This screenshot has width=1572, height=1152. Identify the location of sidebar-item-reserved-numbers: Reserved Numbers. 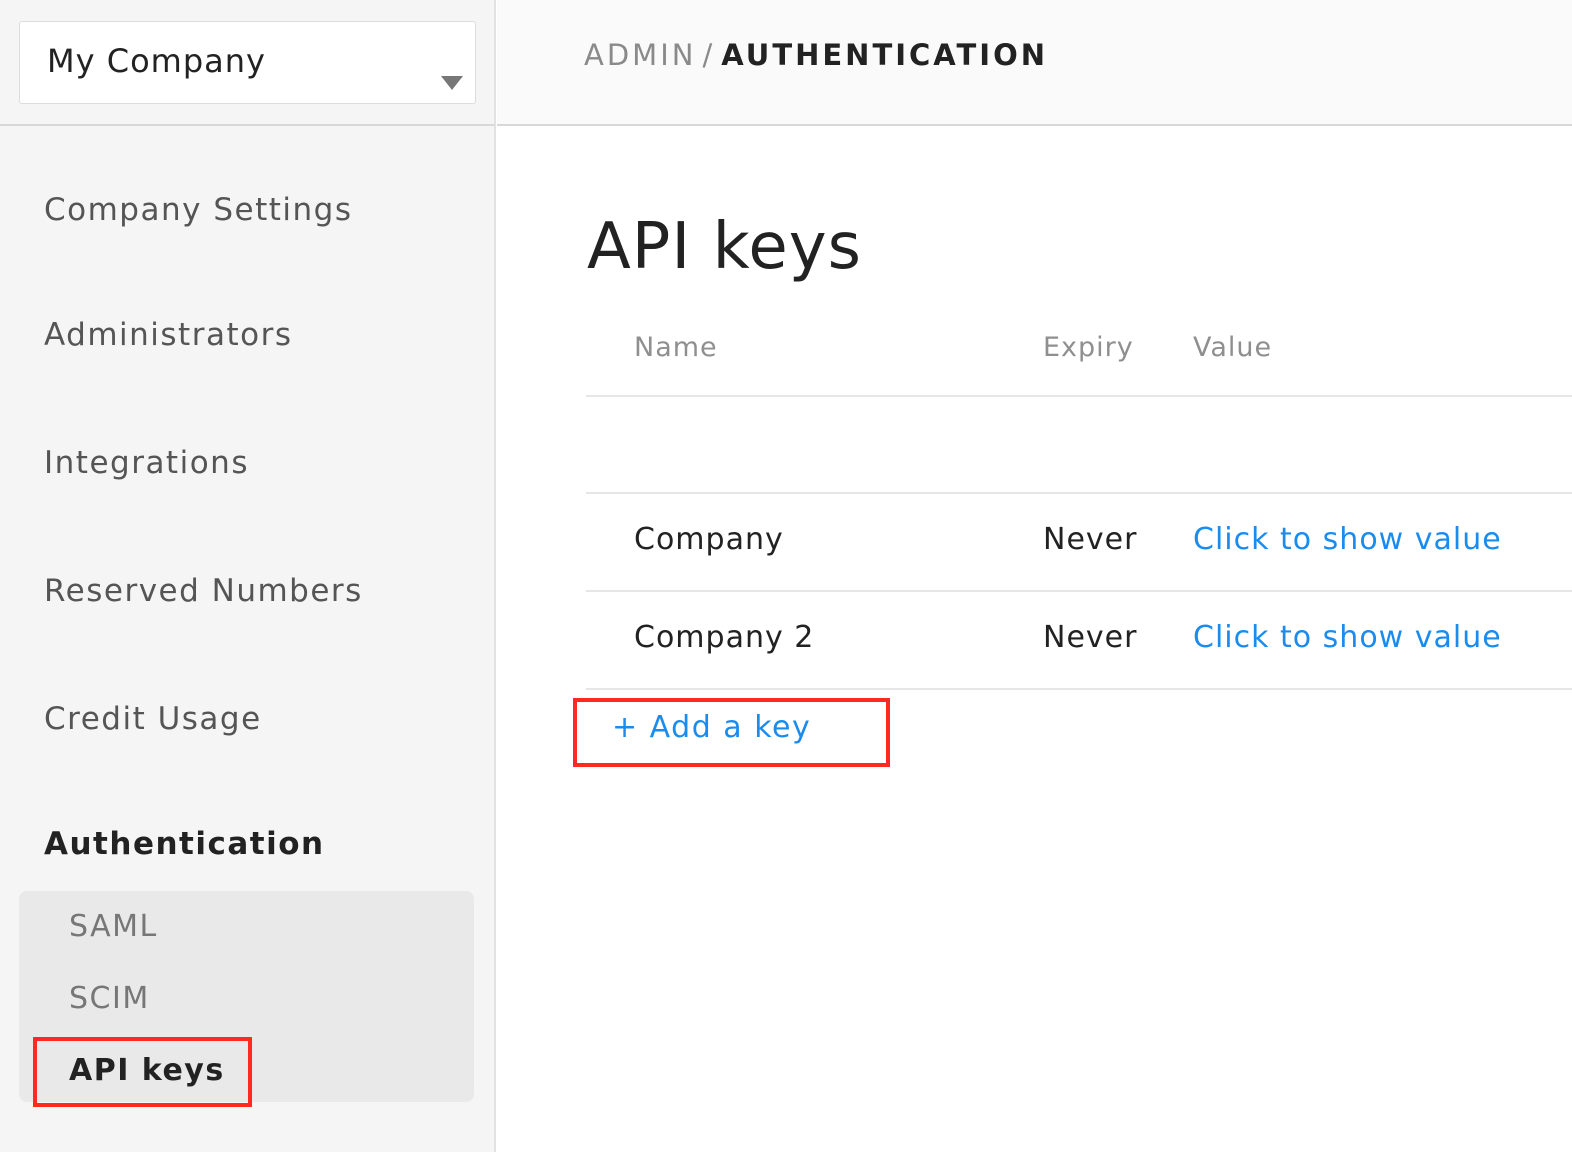
(203, 591).